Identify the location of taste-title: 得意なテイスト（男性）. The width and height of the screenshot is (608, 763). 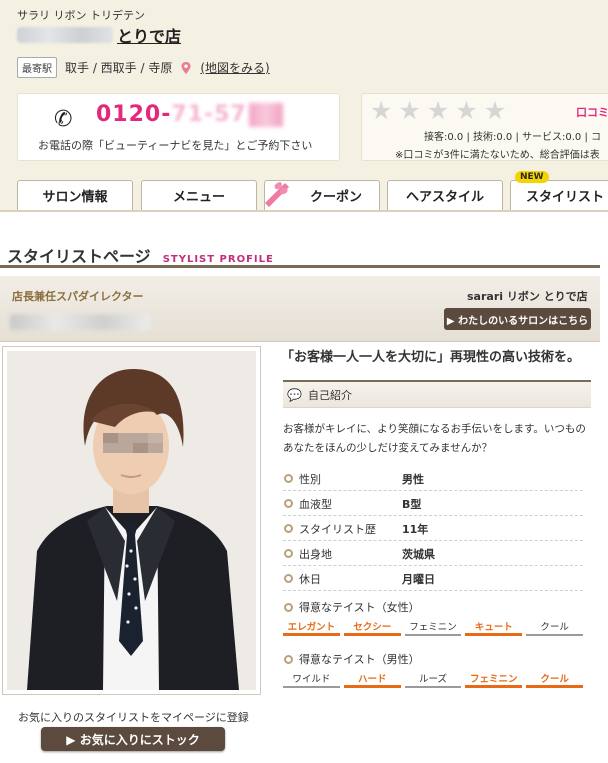
(433, 659).